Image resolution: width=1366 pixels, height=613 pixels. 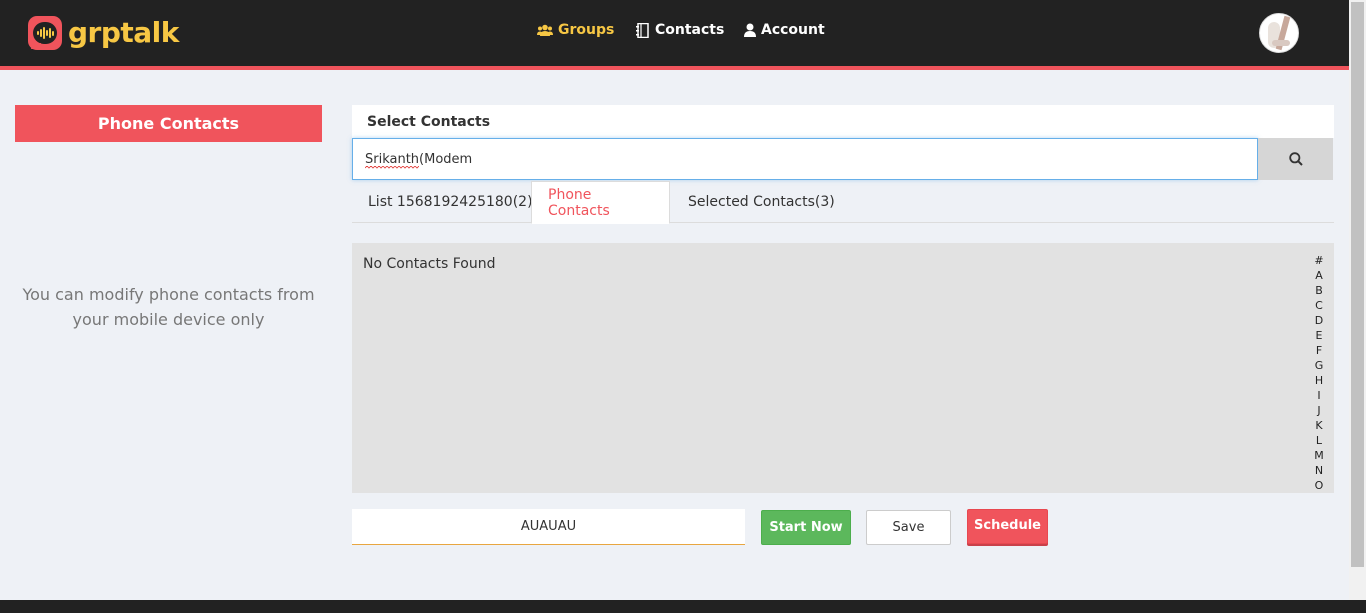 What do you see at coordinates (1279, 33) in the screenshot?
I see `user-avatar` at bounding box center [1279, 33].